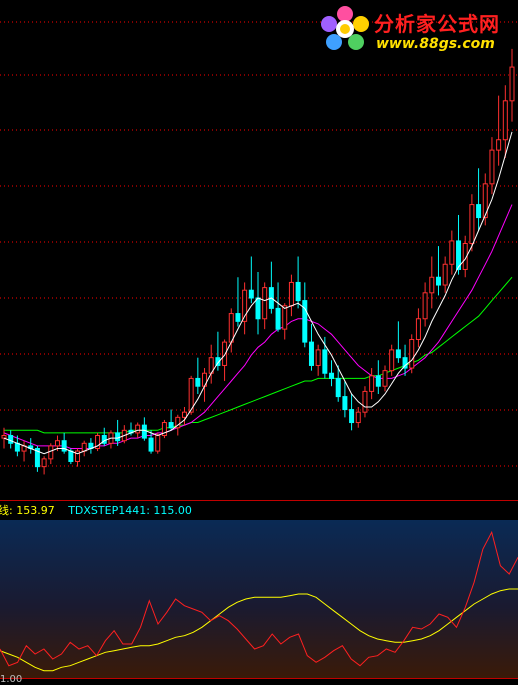 The width and height of the screenshot is (518, 685). What do you see at coordinates (27, 510) in the screenshot?
I see `indicator-line-value: 线: 153.97` at bounding box center [27, 510].